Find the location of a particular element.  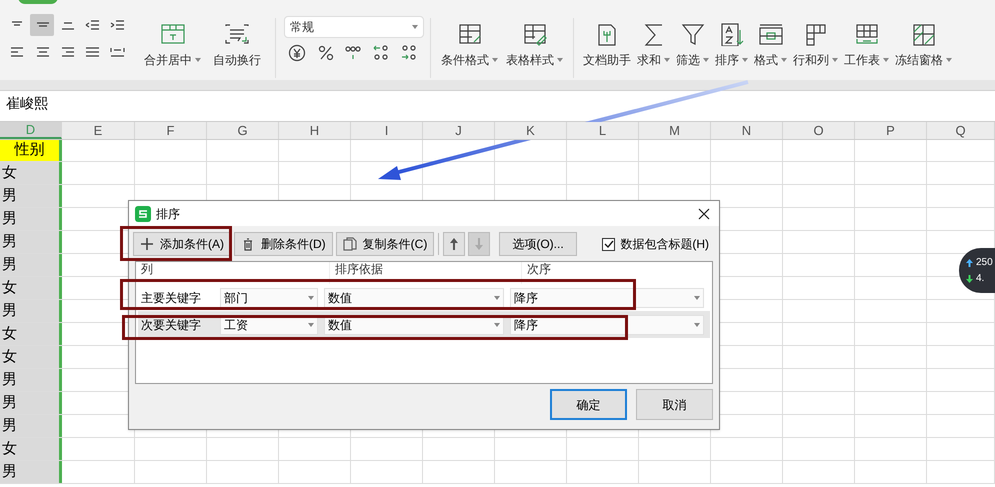

column-heading: 列 is located at coordinates (147, 269).